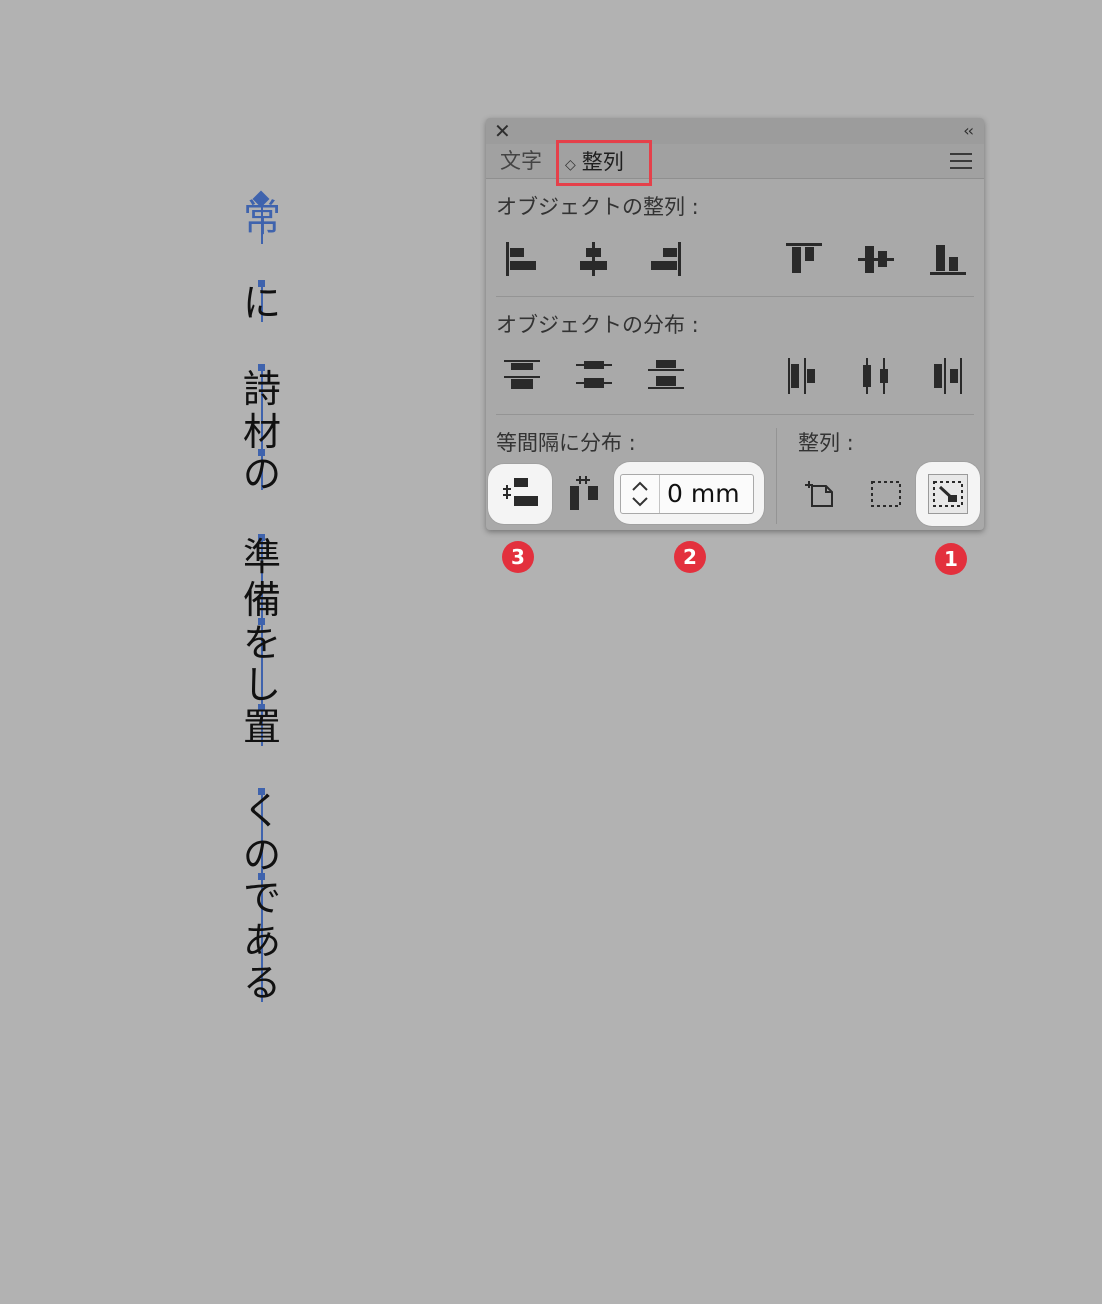 The height and width of the screenshot is (1304, 1102). What do you see at coordinates (261, 389) in the screenshot?
I see `vertical-char: 詩` at bounding box center [261, 389].